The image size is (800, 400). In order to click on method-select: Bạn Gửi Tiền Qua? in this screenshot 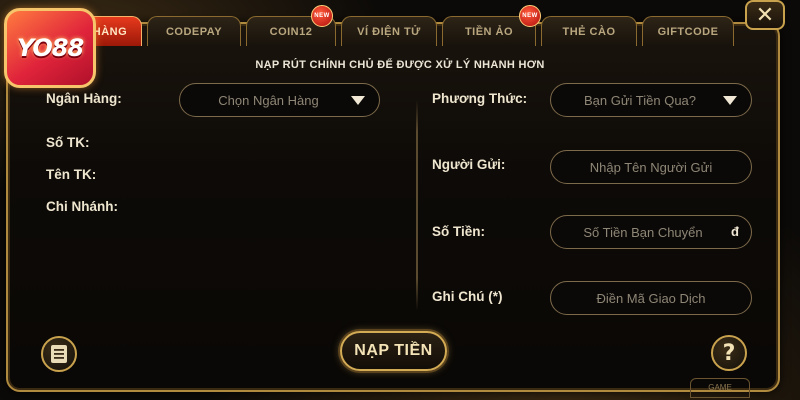, I will do `click(651, 100)`.